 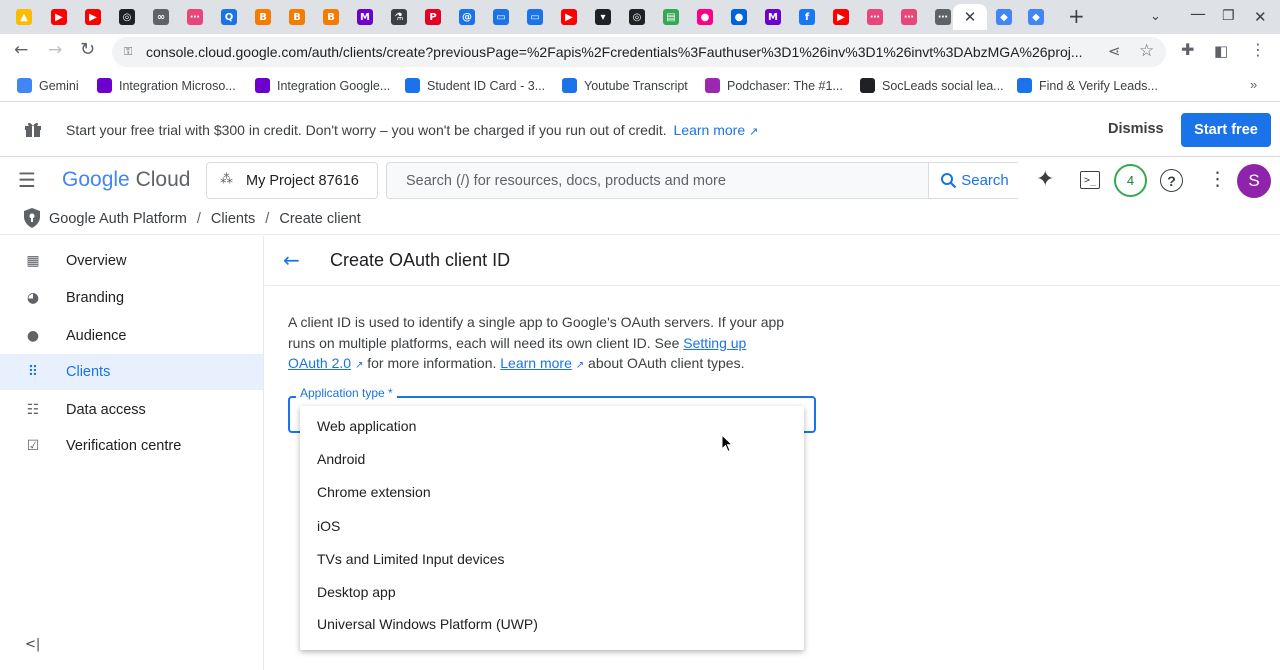 What do you see at coordinates (21, 50) in the screenshot?
I see `back-icon: ←` at bounding box center [21, 50].